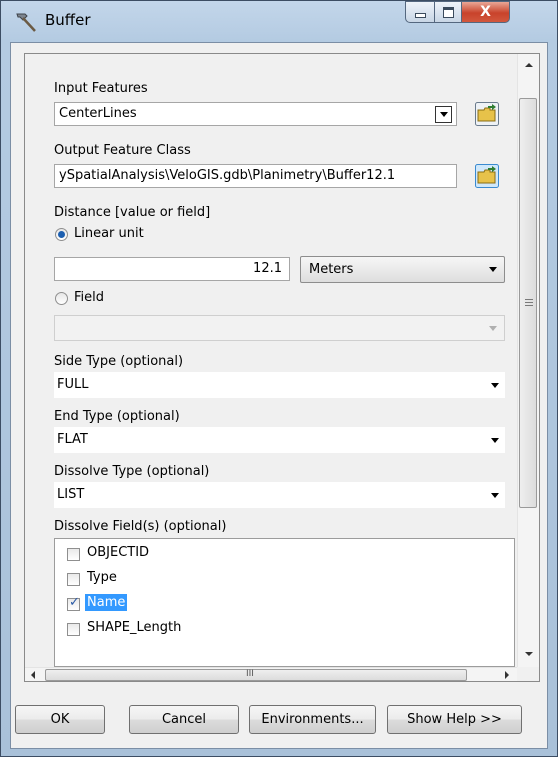  What do you see at coordinates (184, 719) in the screenshot?
I see `cancel-button: Cancel` at bounding box center [184, 719].